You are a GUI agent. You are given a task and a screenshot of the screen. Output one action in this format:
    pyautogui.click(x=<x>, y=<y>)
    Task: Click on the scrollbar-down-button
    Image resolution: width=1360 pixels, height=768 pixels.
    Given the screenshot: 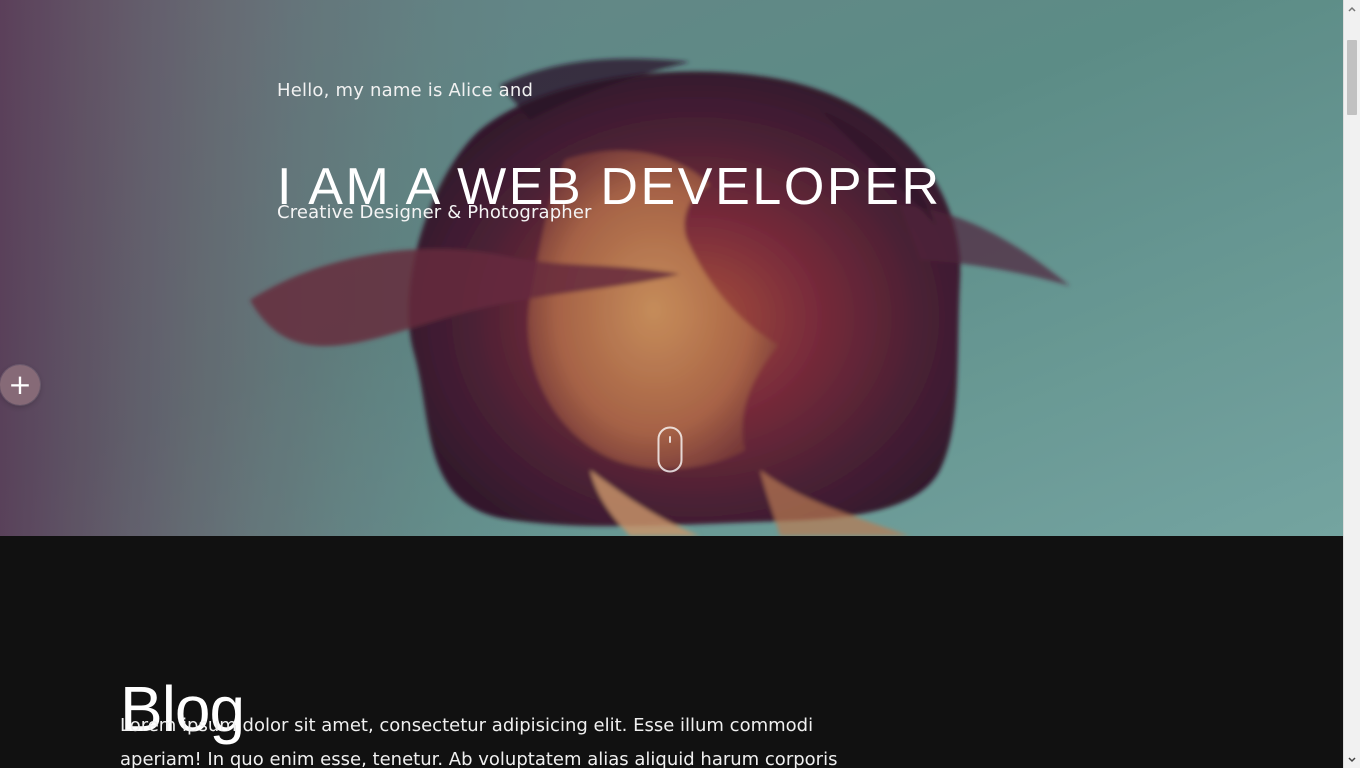 What is the action you would take?
    pyautogui.click(x=1352, y=759)
    